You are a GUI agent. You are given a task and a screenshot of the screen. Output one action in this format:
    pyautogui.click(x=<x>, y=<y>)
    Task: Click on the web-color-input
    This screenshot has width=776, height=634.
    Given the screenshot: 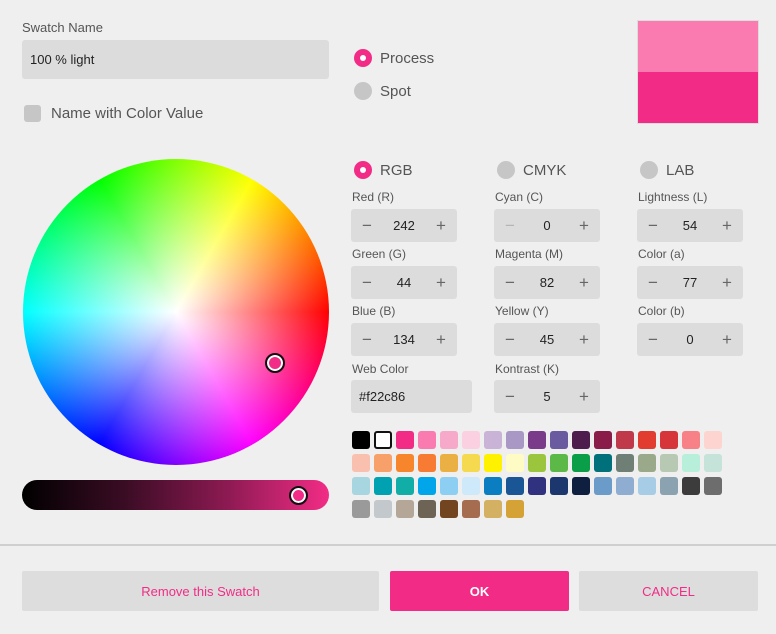 What is the action you would take?
    pyautogui.click(x=411, y=396)
    